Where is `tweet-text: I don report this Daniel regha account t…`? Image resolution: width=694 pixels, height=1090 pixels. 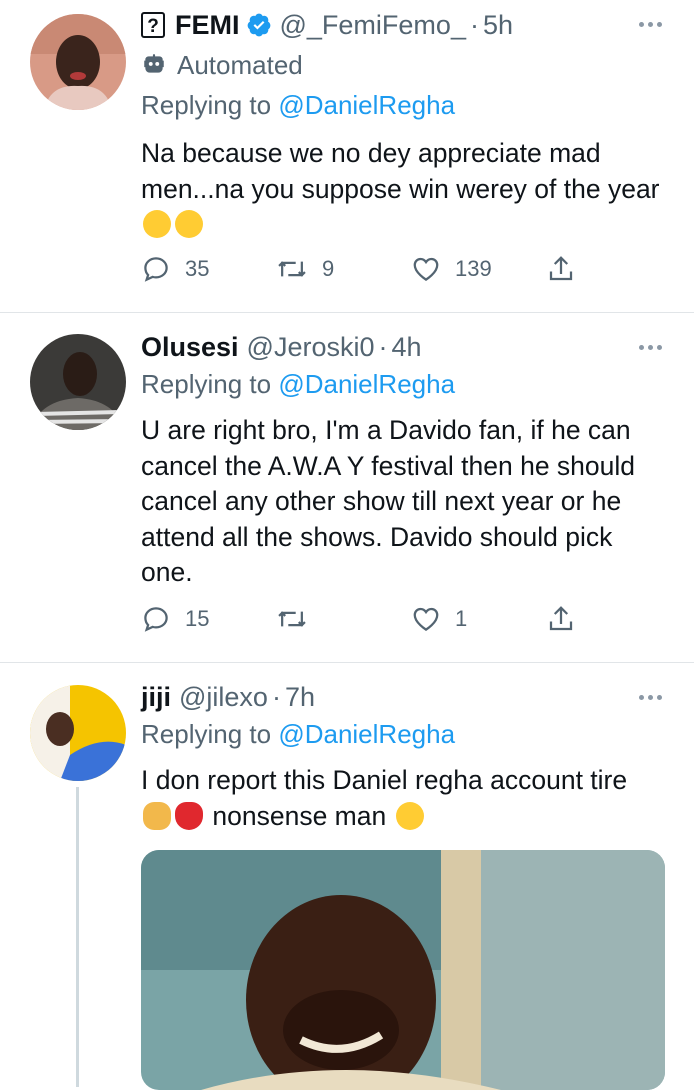
tweet-text: I don report this Daniel regha account t… is located at coordinates (401, 798).